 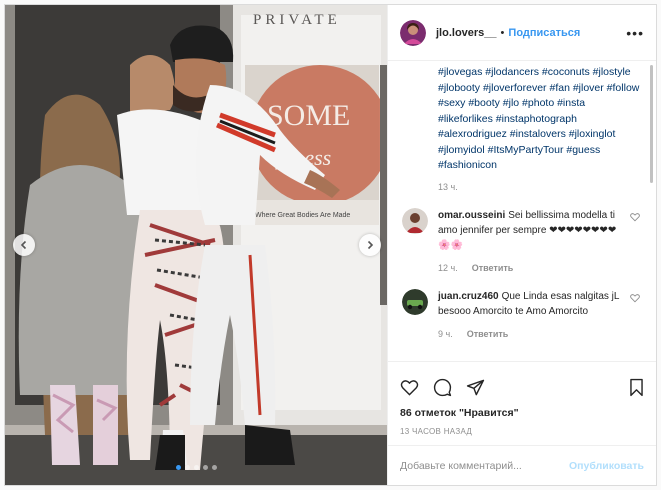 I want to click on carousel-indicator, so click(x=196, y=467).